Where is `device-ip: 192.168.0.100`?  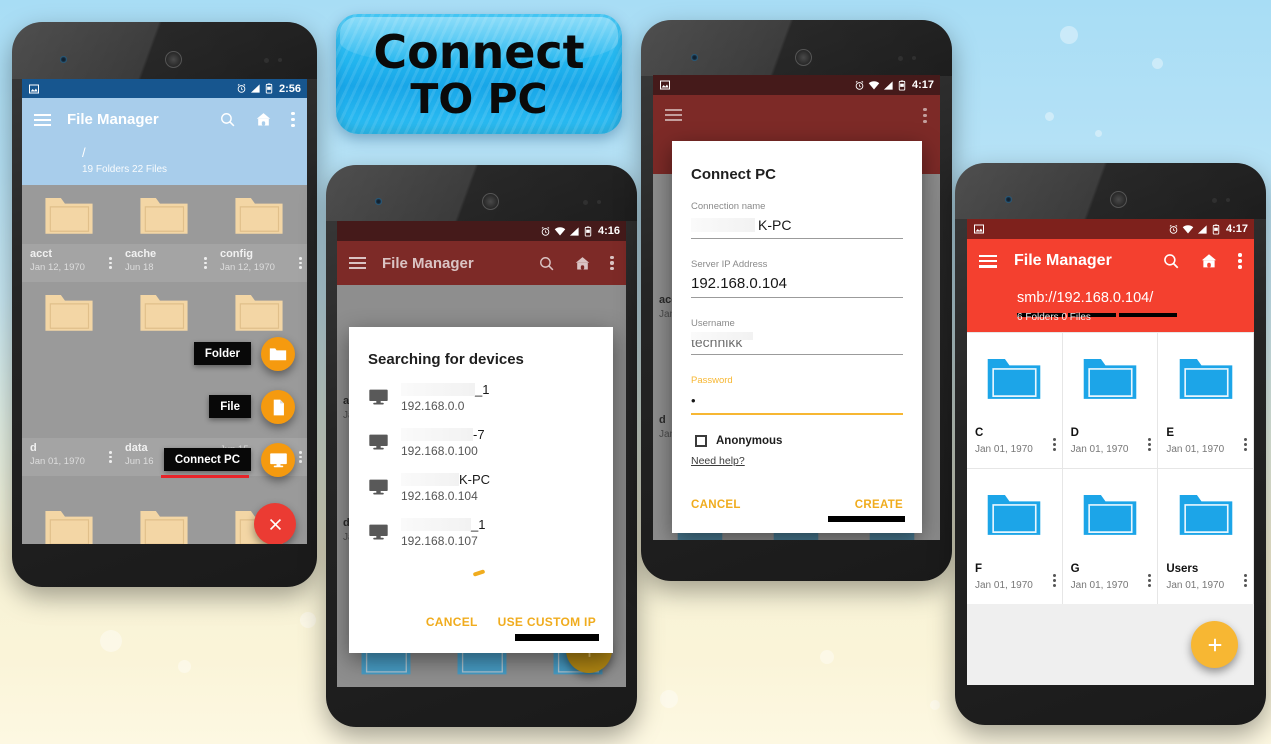 device-ip: 192.168.0.100 is located at coordinates (439, 451).